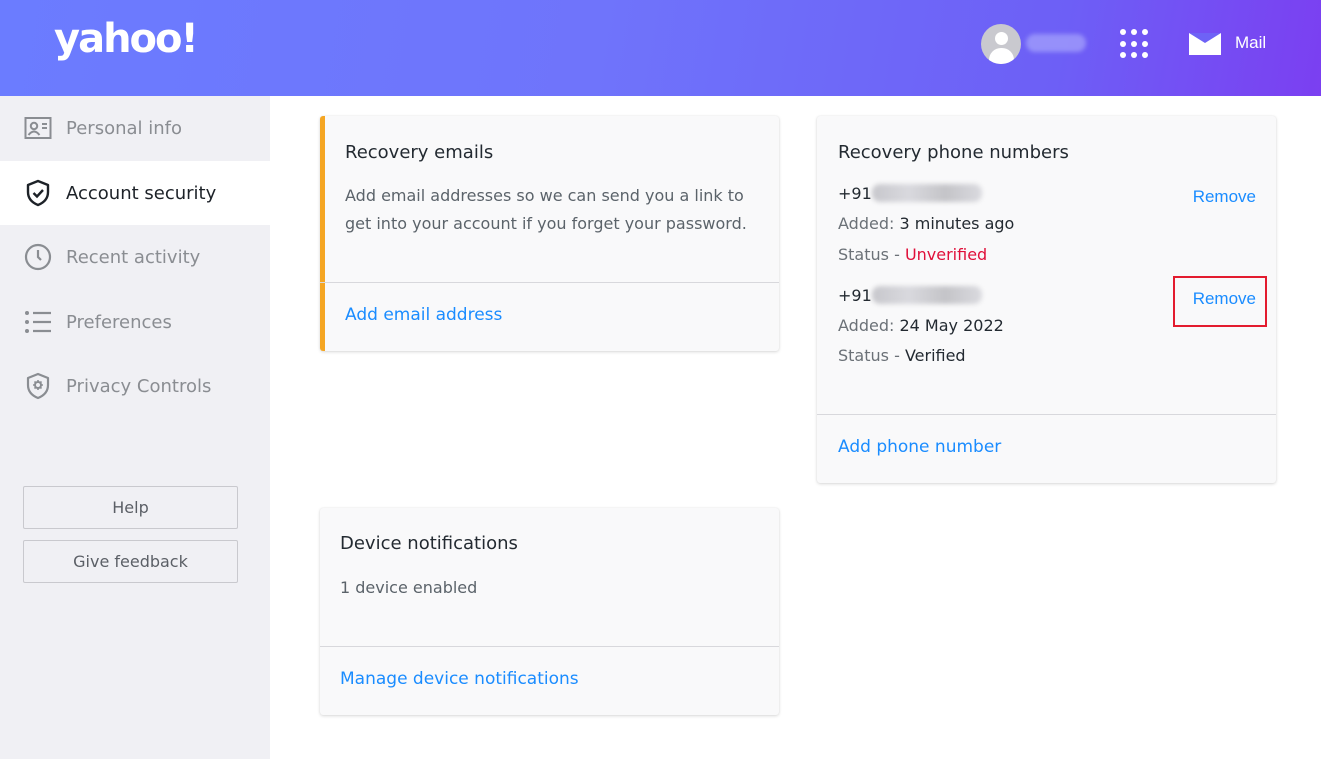 The width and height of the screenshot is (1321, 759). What do you see at coordinates (130, 561) in the screenshot?
I see `give-feedback-button: Give feedback` at bounding box center [130, 561].